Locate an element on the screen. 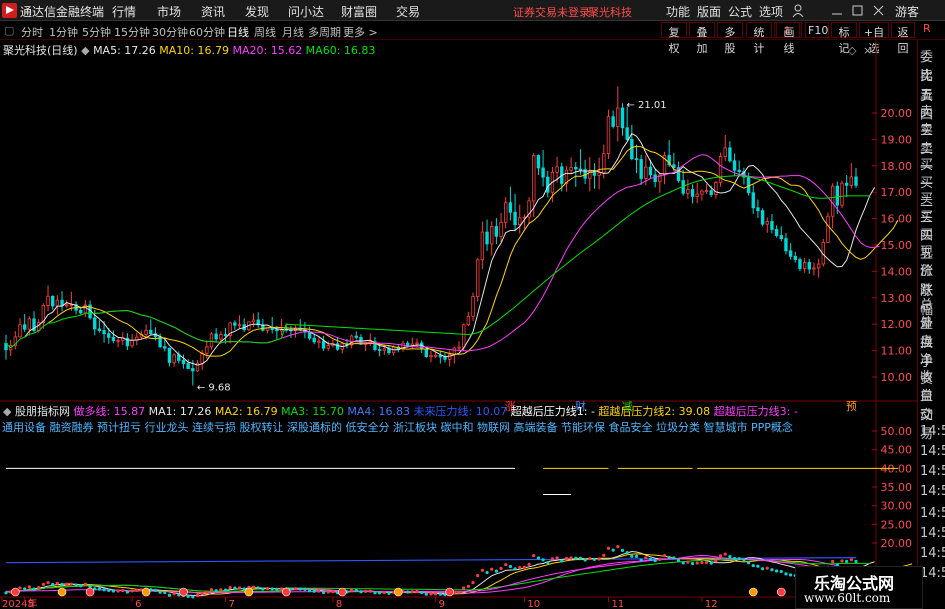 This screenshot has height=609, width=945. user-icon is located at coordinates (798, 11).